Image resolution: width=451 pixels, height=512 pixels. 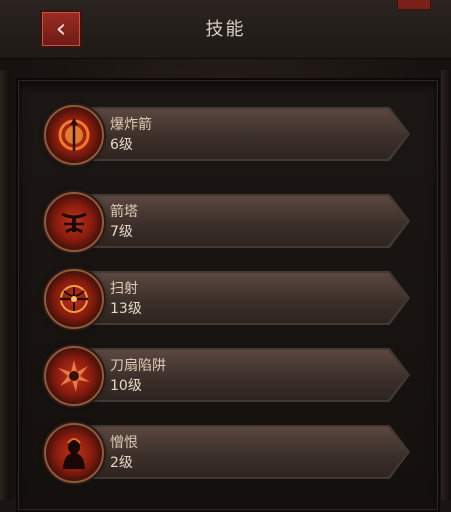 What do you see at coordinates (131, 125) in the screenshot?
I see `skill-name: 爆炸箭` at bounding box center [131, 125].